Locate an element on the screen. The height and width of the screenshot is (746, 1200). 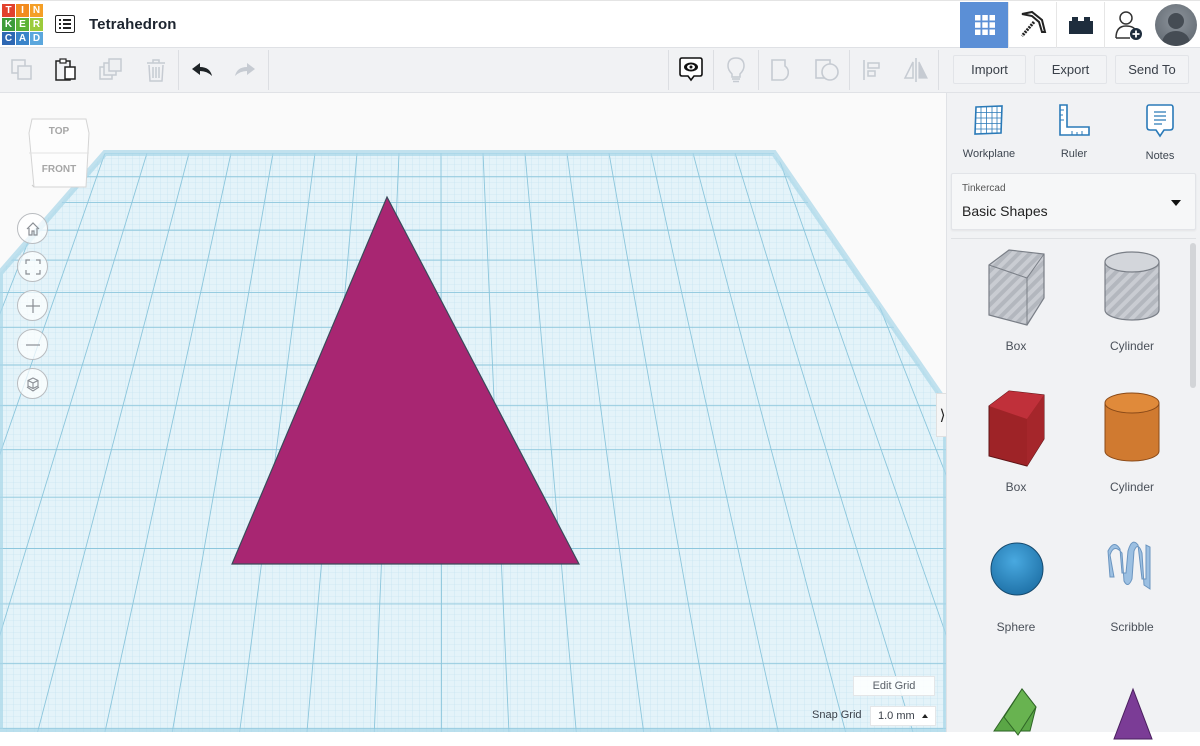
duplicate-button is located at coordinates (111, 70).